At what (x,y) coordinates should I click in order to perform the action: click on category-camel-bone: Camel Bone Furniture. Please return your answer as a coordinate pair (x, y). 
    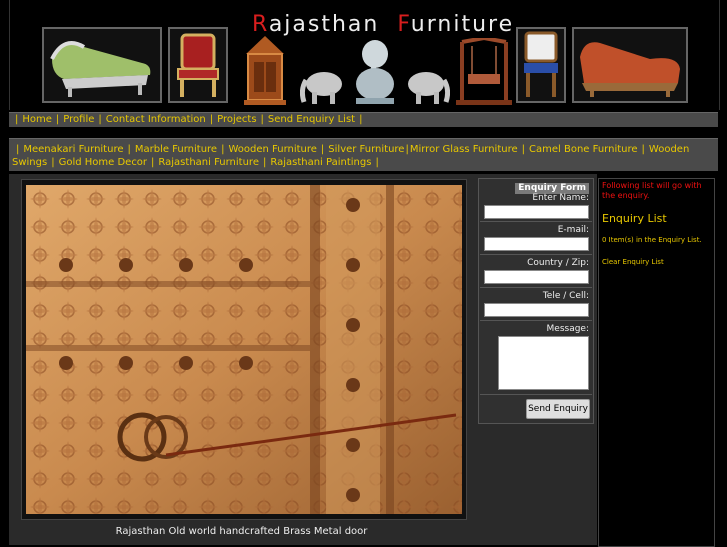
    Looking at the image, I should click on (583, 149).